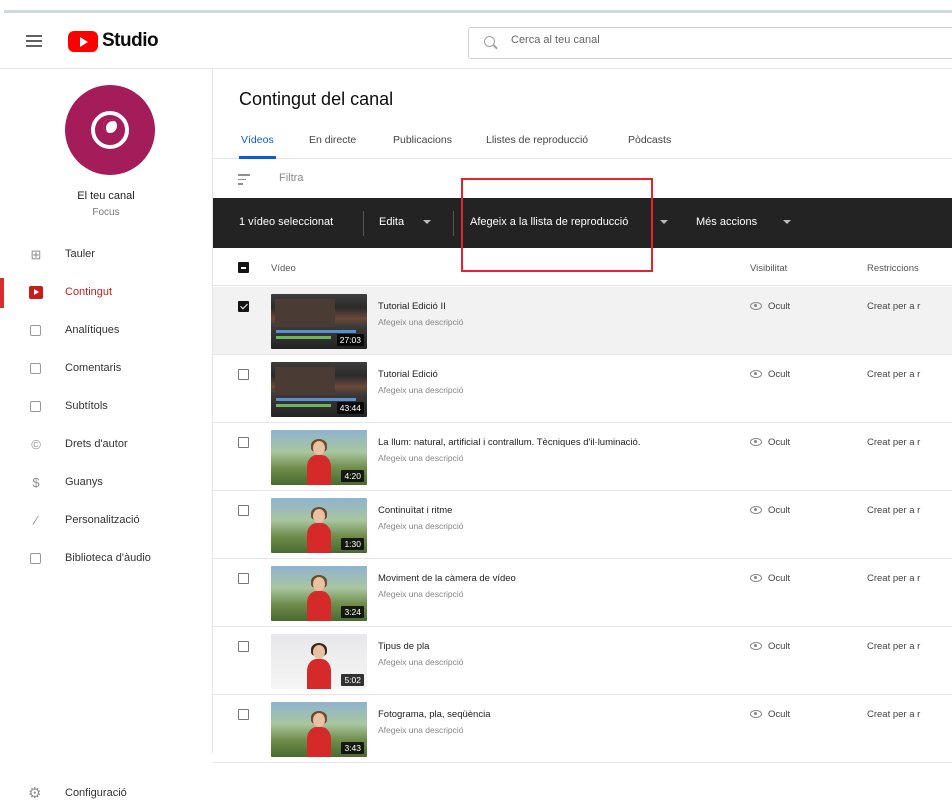 The height and width of the screenshot is (811, 952). I want to click on video-thumbnail: 3:43, so click(319, 729).